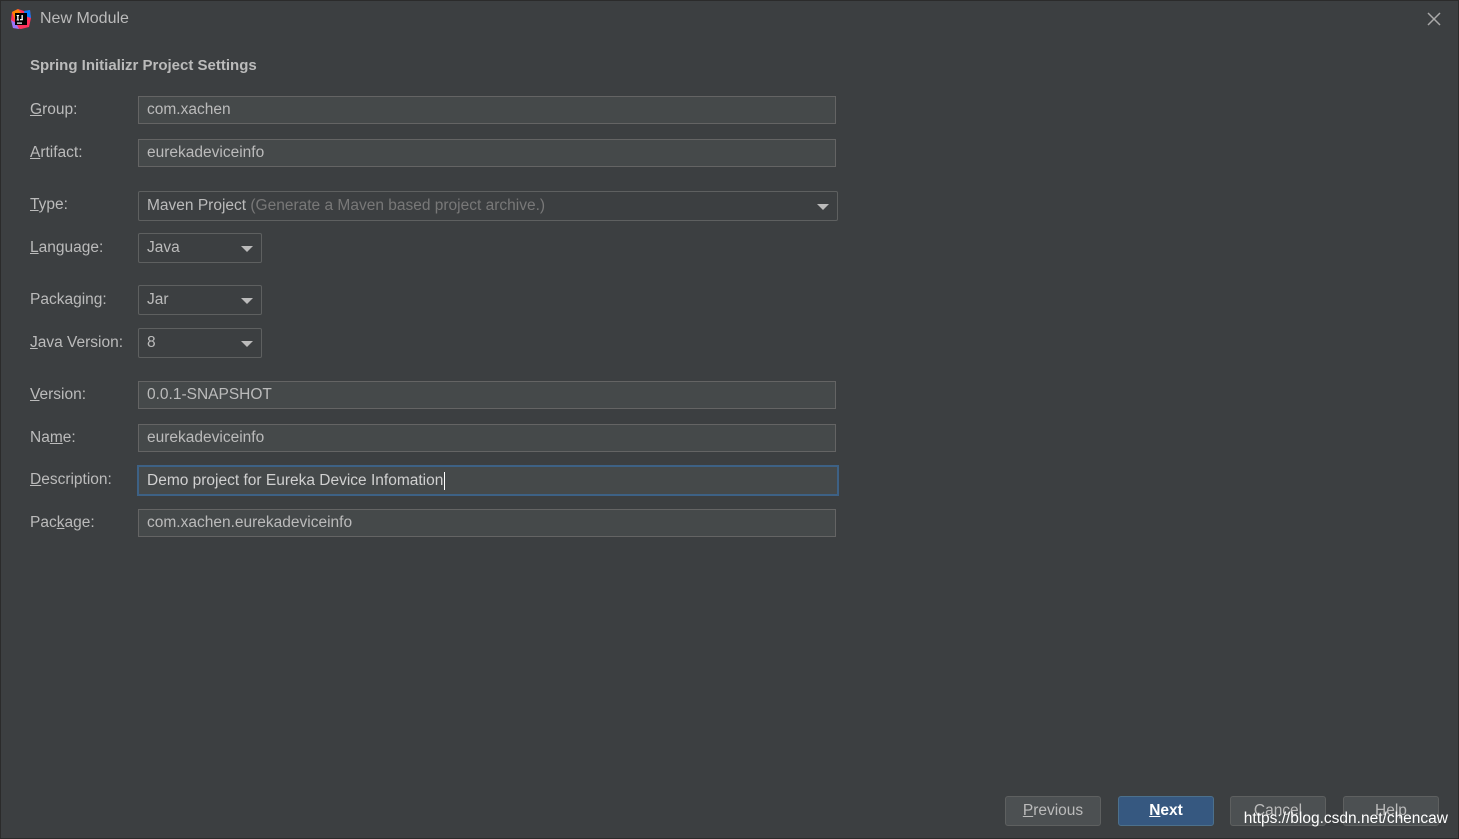 The height and width of the screenshot is (839, 1459). I want to click on version-input: 0.0.1-SNAPSHOT, so click(487, 395).